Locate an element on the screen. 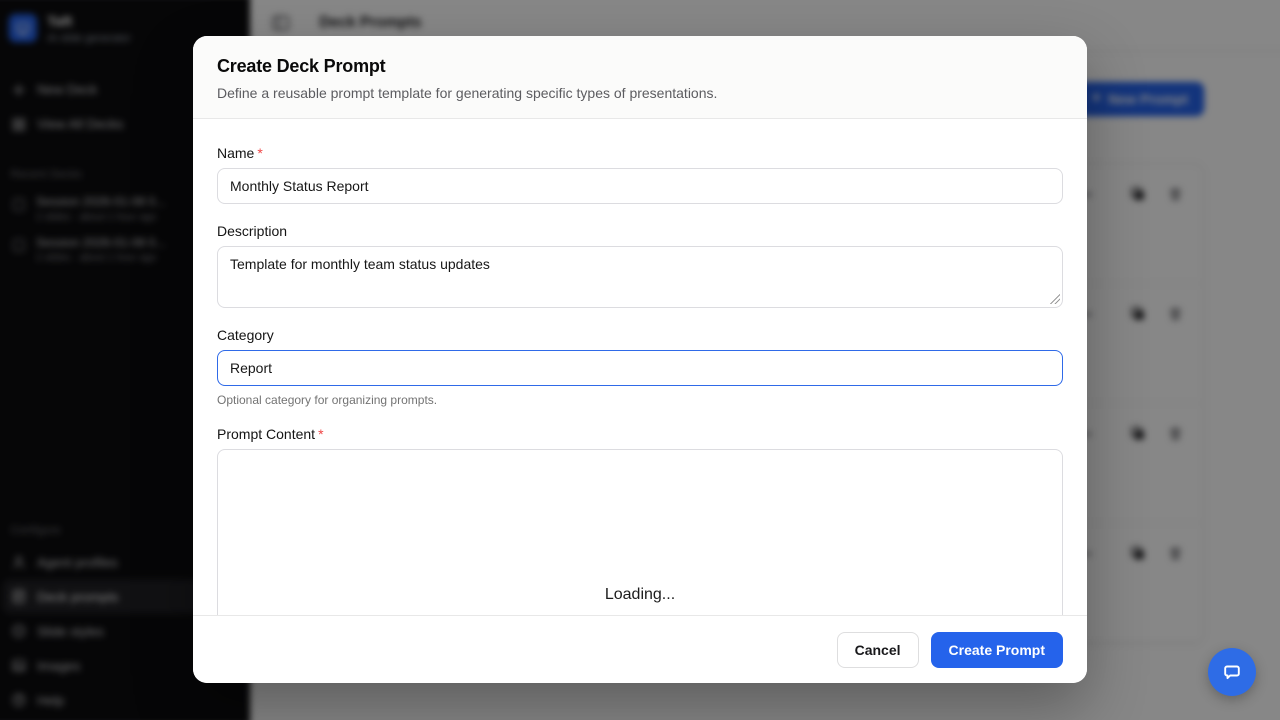  category-input is located at coordinates (640, 368).